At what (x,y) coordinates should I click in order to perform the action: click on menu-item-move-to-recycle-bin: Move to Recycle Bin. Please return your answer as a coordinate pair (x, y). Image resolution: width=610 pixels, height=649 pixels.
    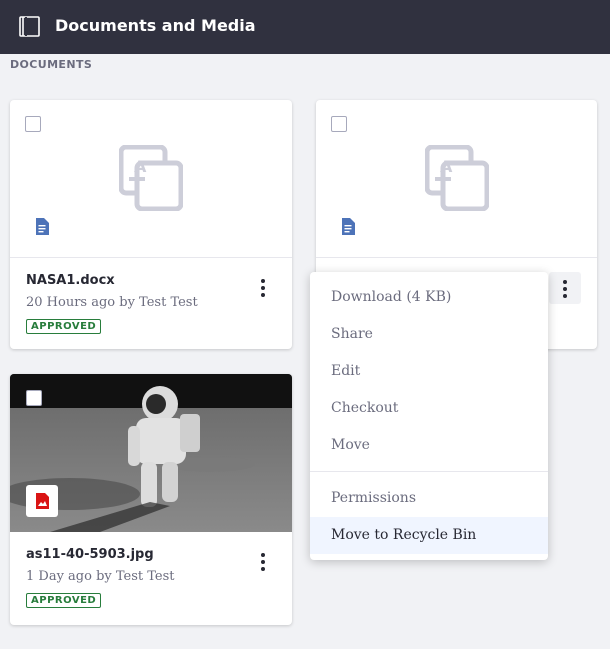
    Looking at the image, I should click on (429, 535).